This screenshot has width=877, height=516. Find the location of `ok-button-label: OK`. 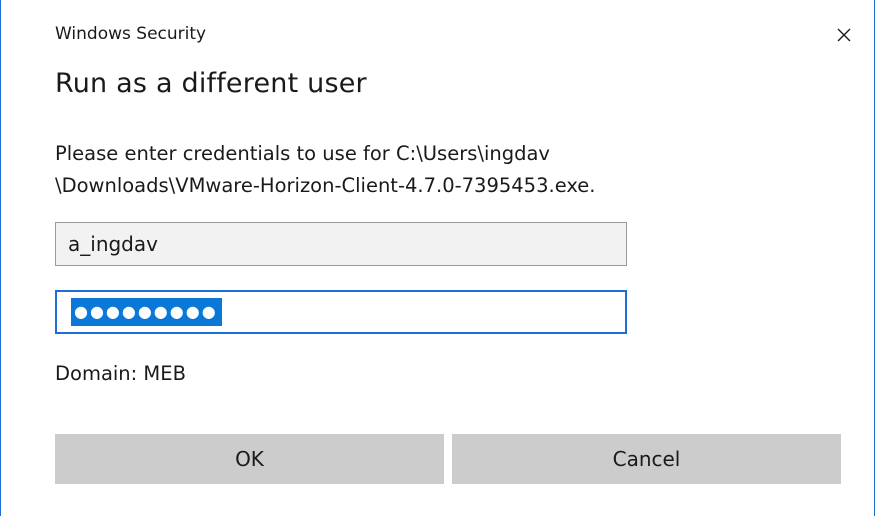

ok-button-label: OK is located at coordinates (249, 459).